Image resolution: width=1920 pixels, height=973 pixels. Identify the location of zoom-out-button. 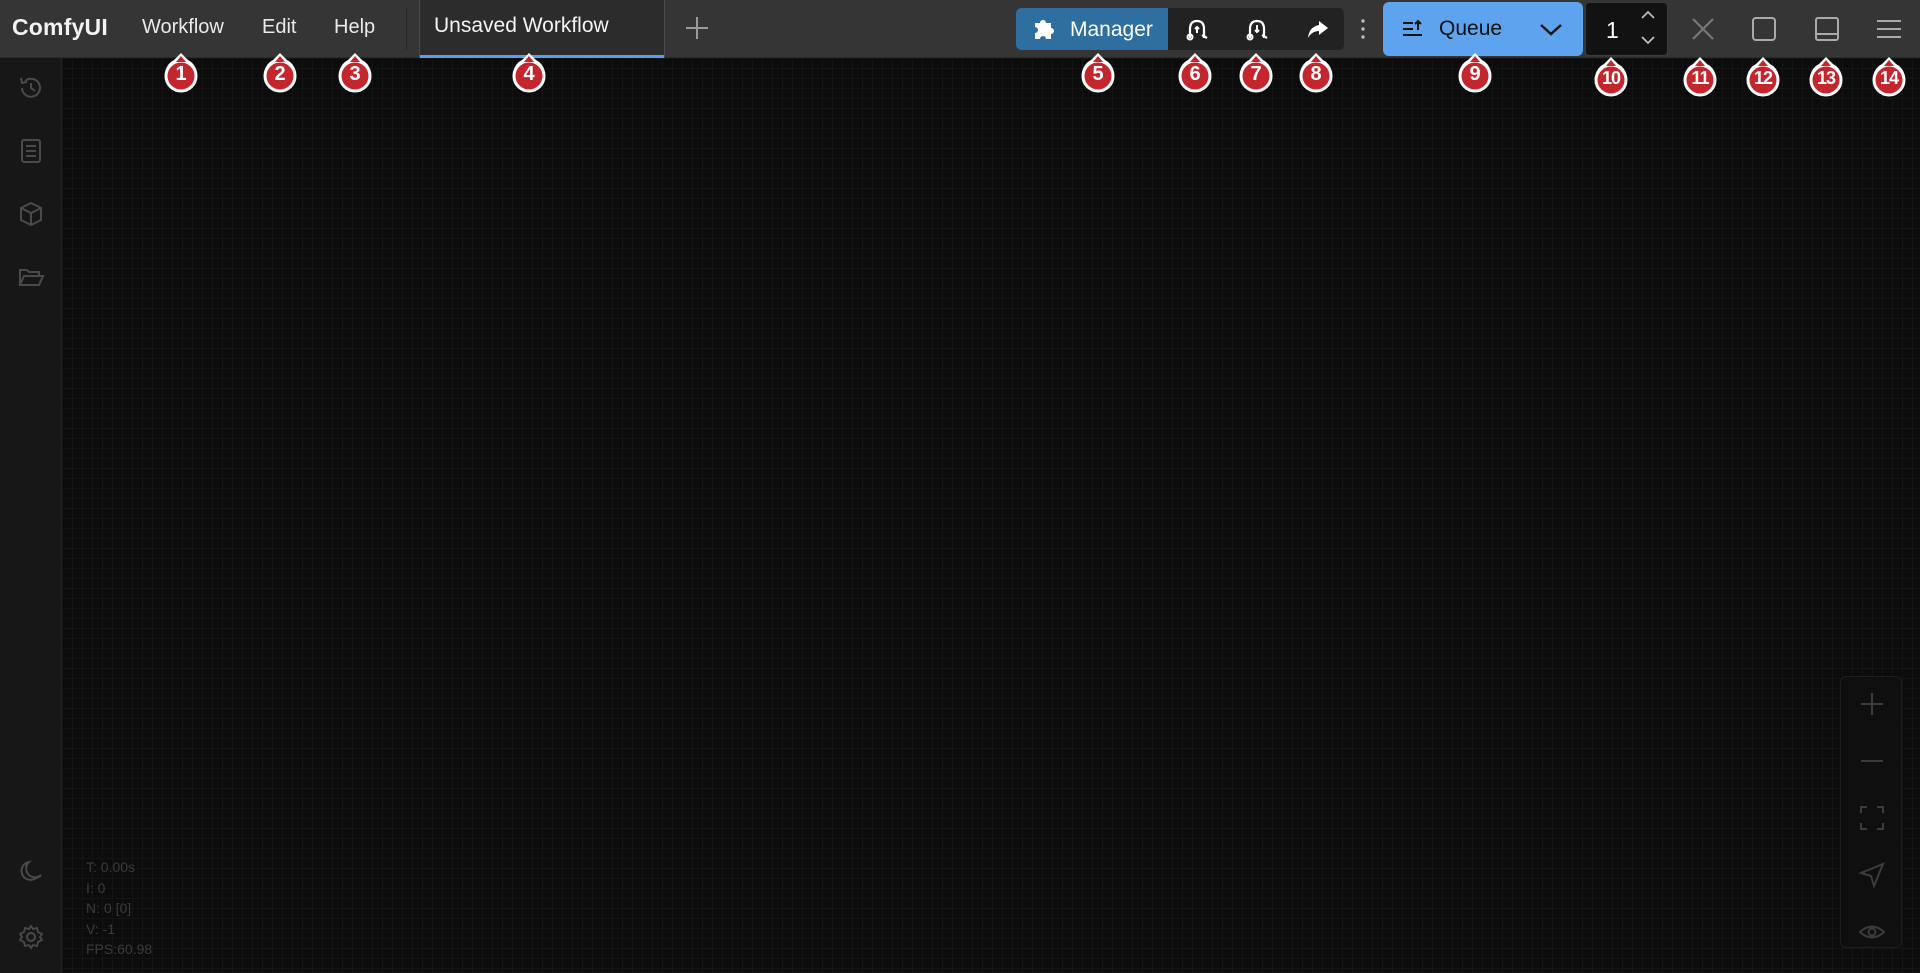
(1872, 761).